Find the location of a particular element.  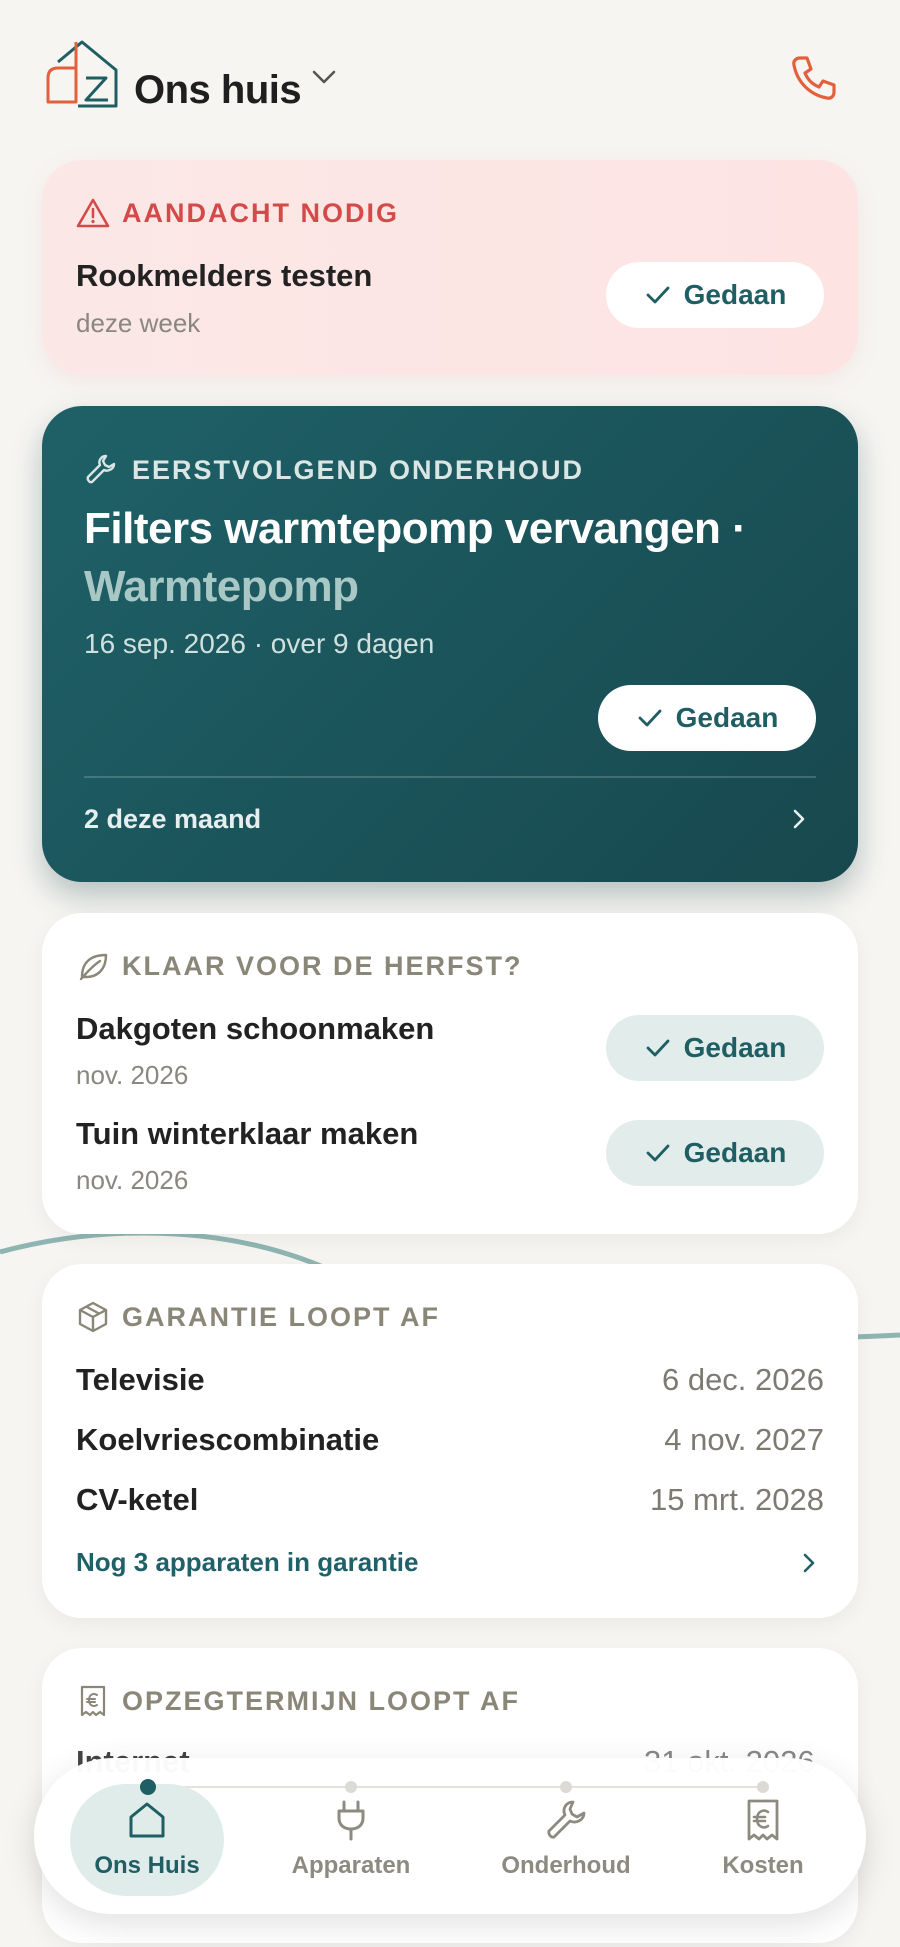

next-maintenance-task: Filters warmtepomp vervangen · is located at coordinates (415, 528).